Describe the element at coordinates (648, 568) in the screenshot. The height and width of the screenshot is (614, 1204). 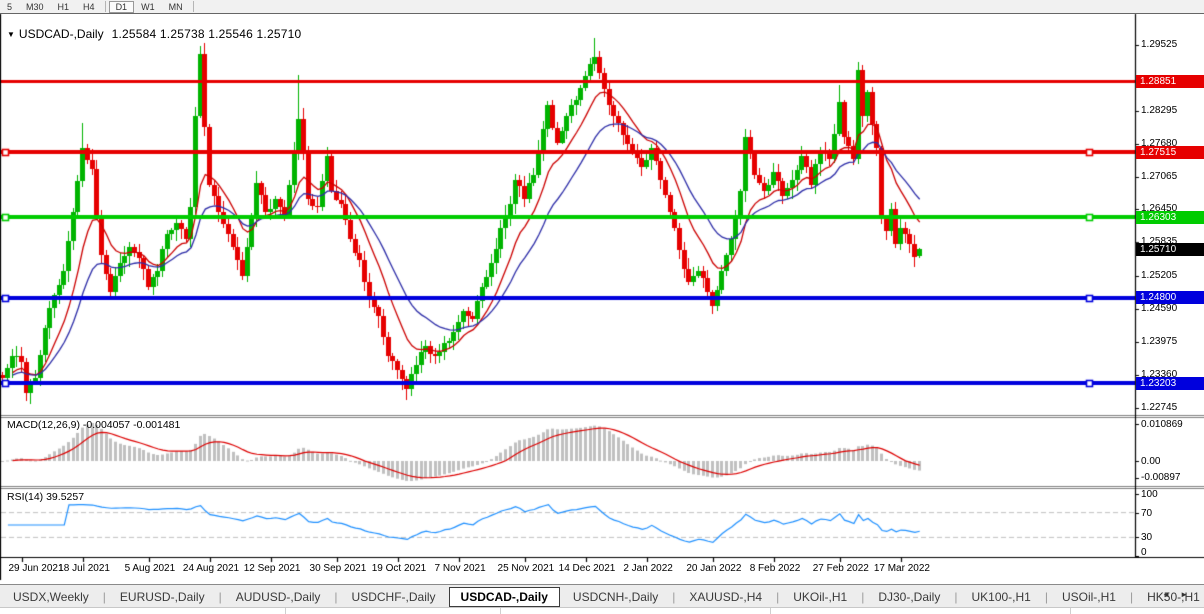
I see `date-axis-label: 2 Jan 2022` at that location.